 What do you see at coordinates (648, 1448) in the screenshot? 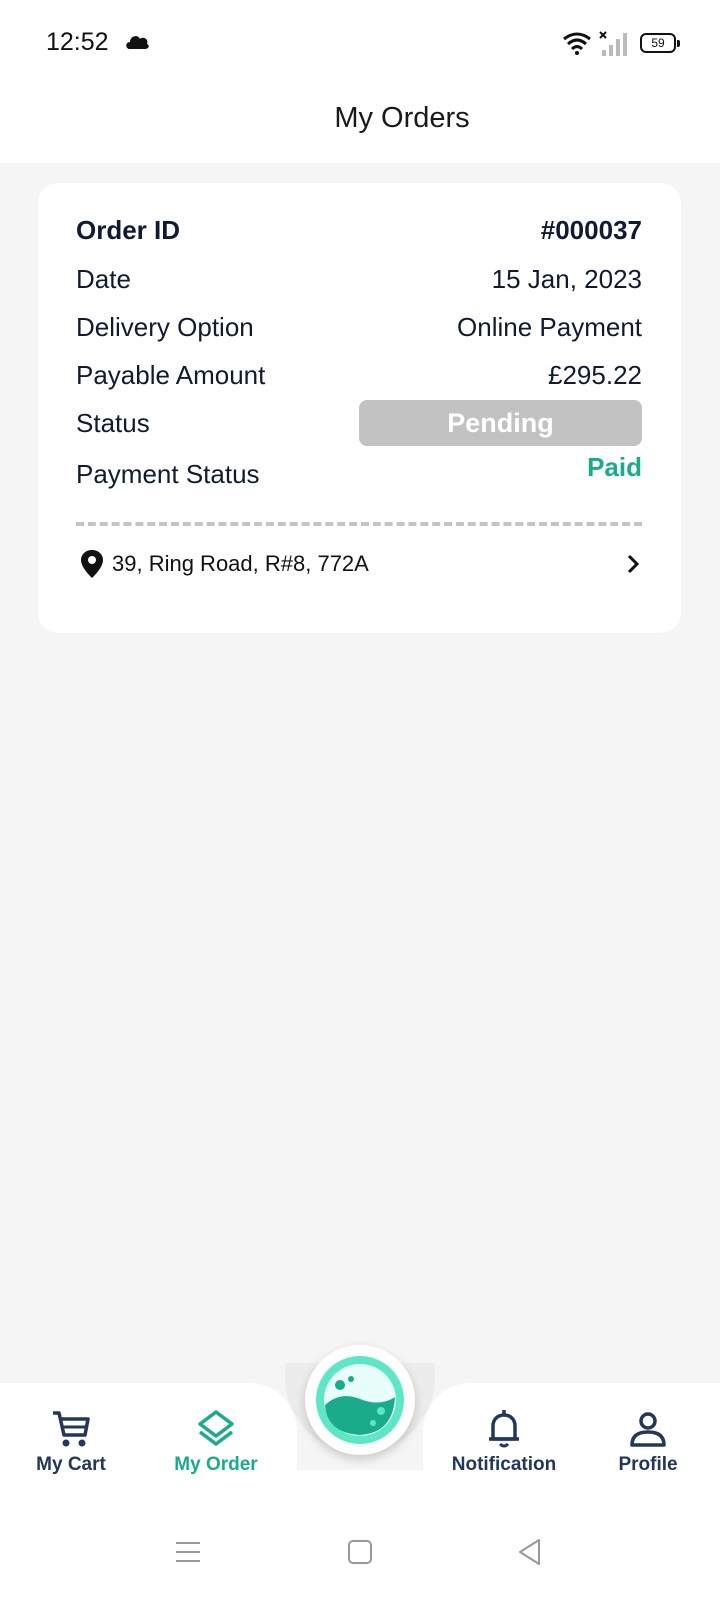
I see `nav-profile: Profile` at bounding box center [648, 1448].